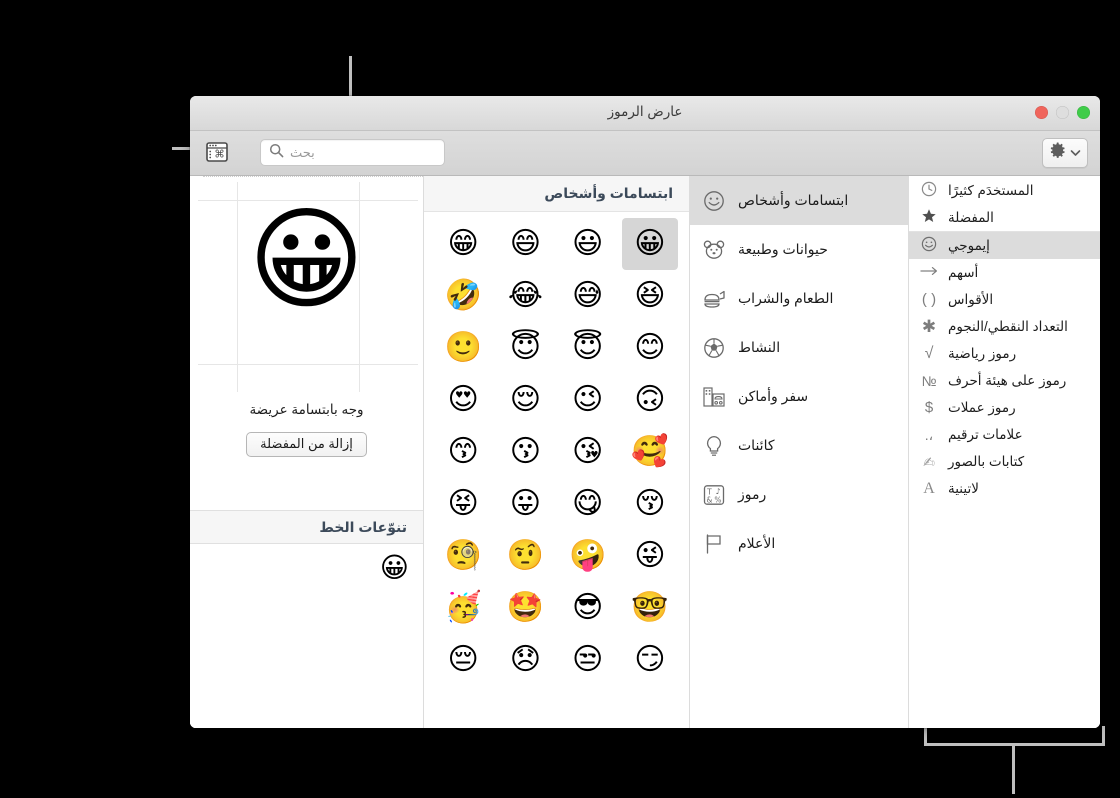 This screenshot has height=798, width=1120. Describe the element at coordinates (929, 434) in the screenshot. I see `punctuation-icon: ،.` at that location.